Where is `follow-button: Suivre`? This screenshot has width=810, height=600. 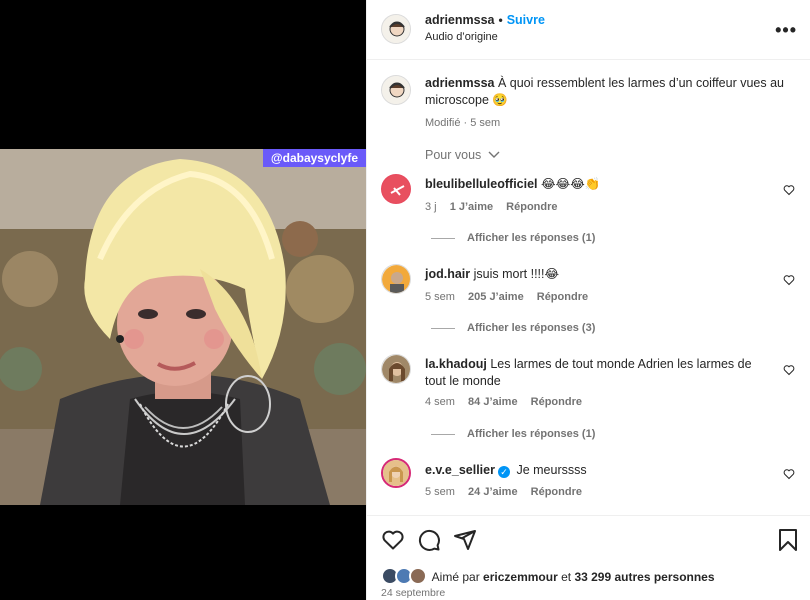
follow-button: Suivre is located at coordinates (526, 20).